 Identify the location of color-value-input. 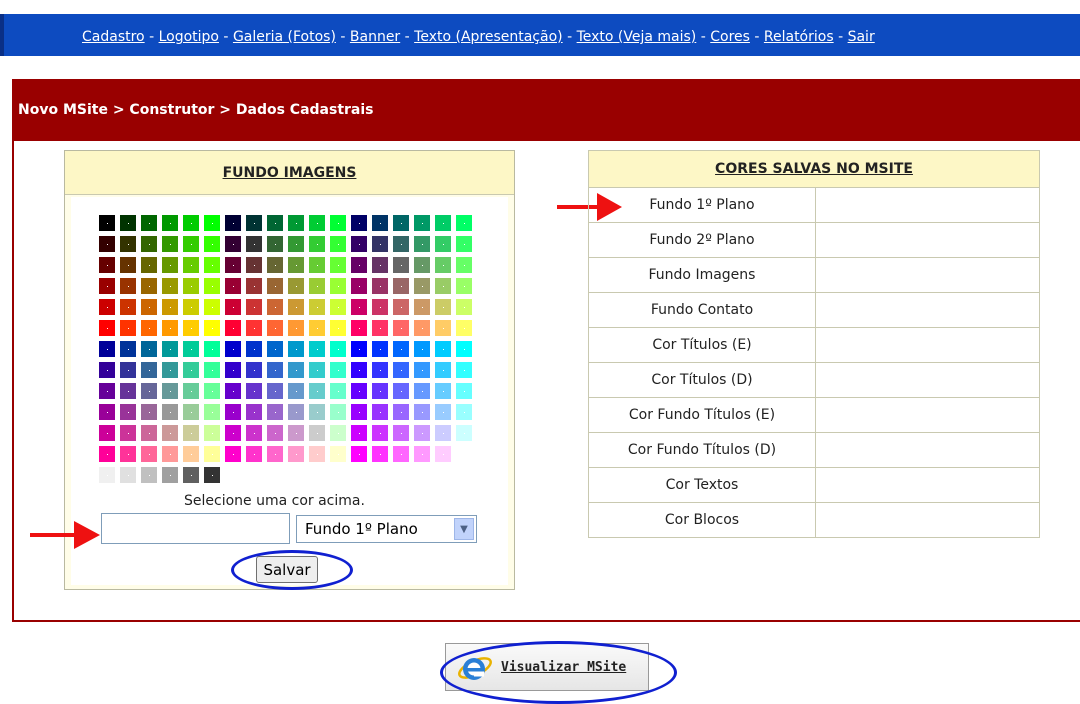
(195, 528).